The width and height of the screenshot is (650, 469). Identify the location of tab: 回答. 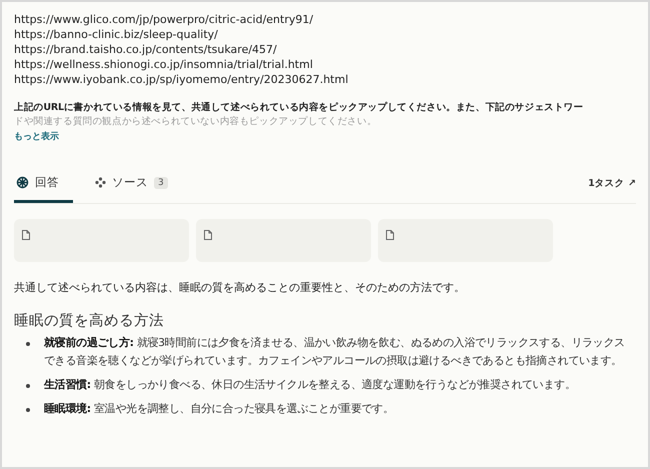
(43, 189).